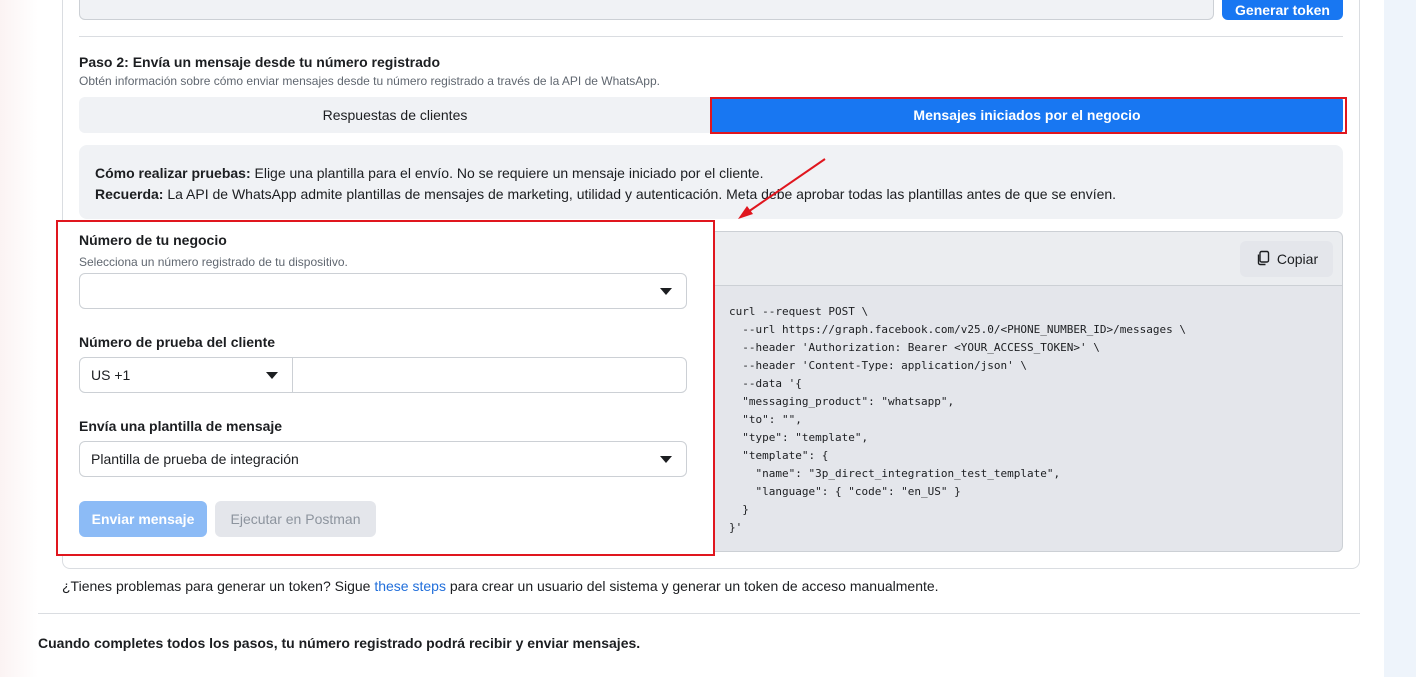  What do you see at coordinates (295, 519) in the screenshot?
I see `run-in-postman-button: Ejecutar en Postman` at bounding box center [295, 519].